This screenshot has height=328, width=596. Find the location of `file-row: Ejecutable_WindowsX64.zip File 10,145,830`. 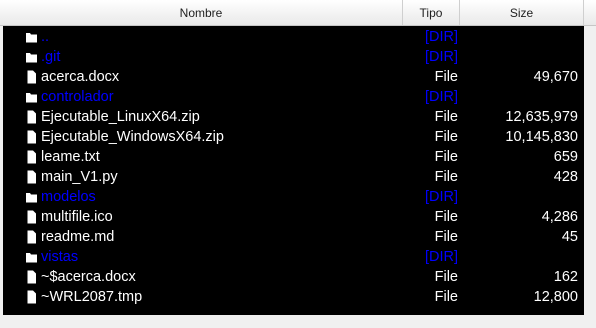

file-row: Ejecutable_WindowsX64.zip File 10,145,830 is located at coordinates (293, 137).